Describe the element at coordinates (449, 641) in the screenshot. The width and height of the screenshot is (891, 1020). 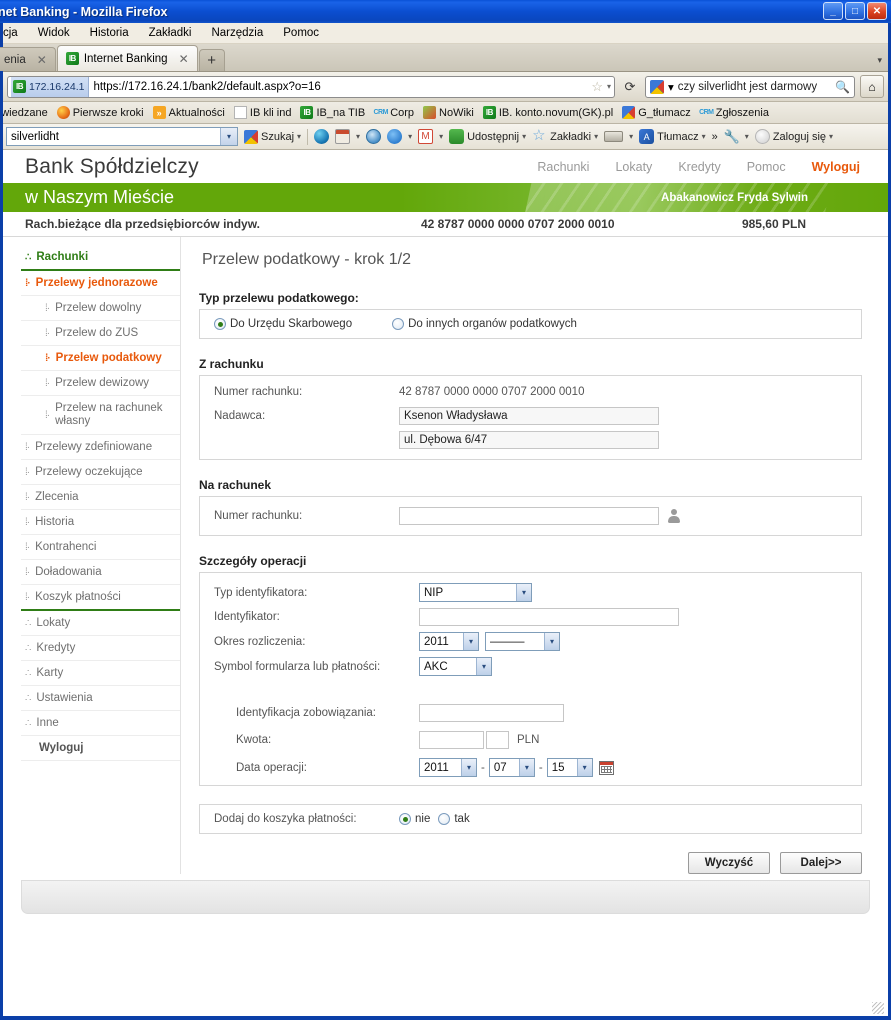
I see `period-year-select: 2011 ▾` at that location.